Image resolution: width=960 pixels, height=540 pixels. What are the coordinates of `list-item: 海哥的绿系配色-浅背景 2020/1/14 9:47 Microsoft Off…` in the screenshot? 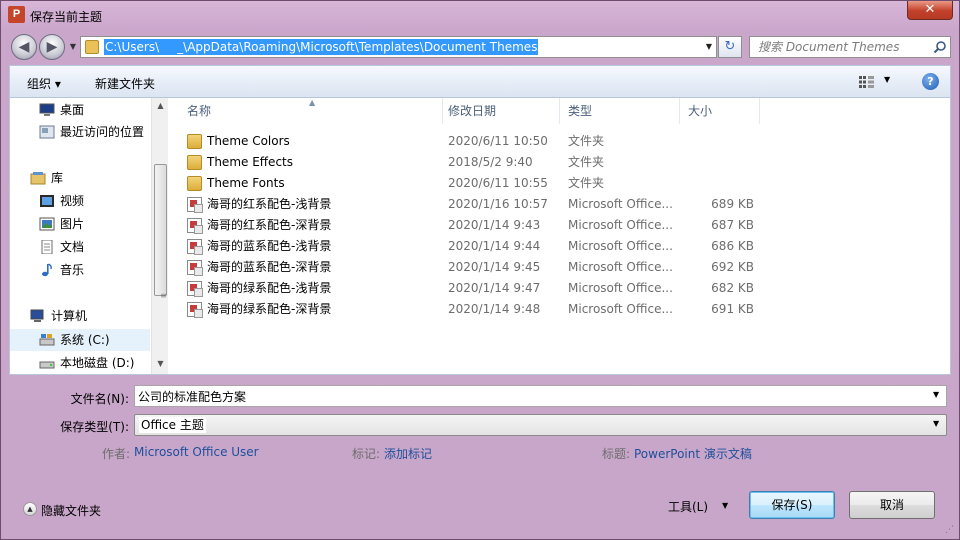 It's located at (559, 288).